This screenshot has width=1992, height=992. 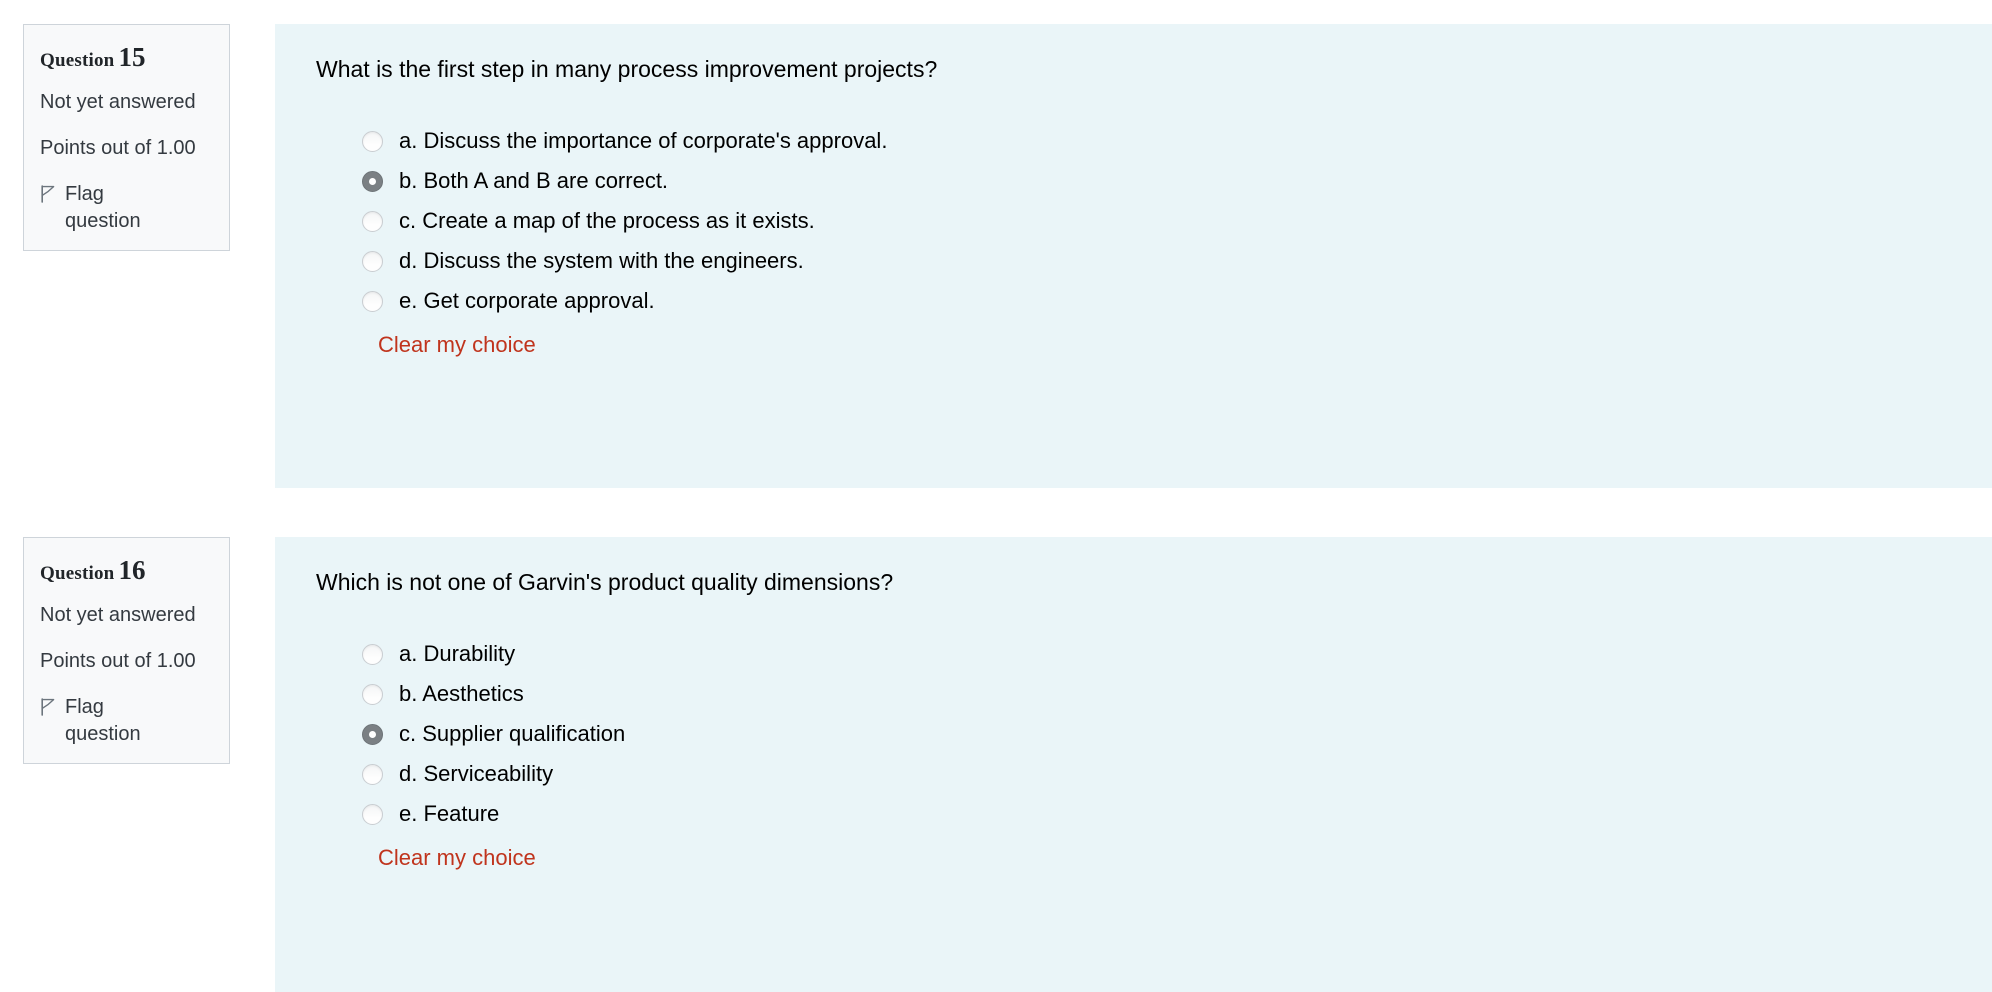 I want to click on answer-label: e. Feature, so click(x=449, y=814).